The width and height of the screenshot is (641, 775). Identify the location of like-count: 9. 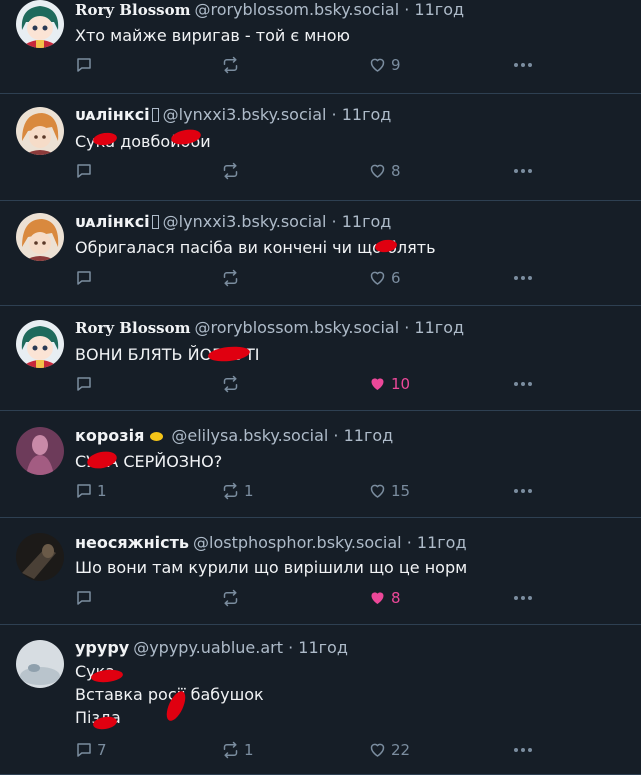
(396, 65).